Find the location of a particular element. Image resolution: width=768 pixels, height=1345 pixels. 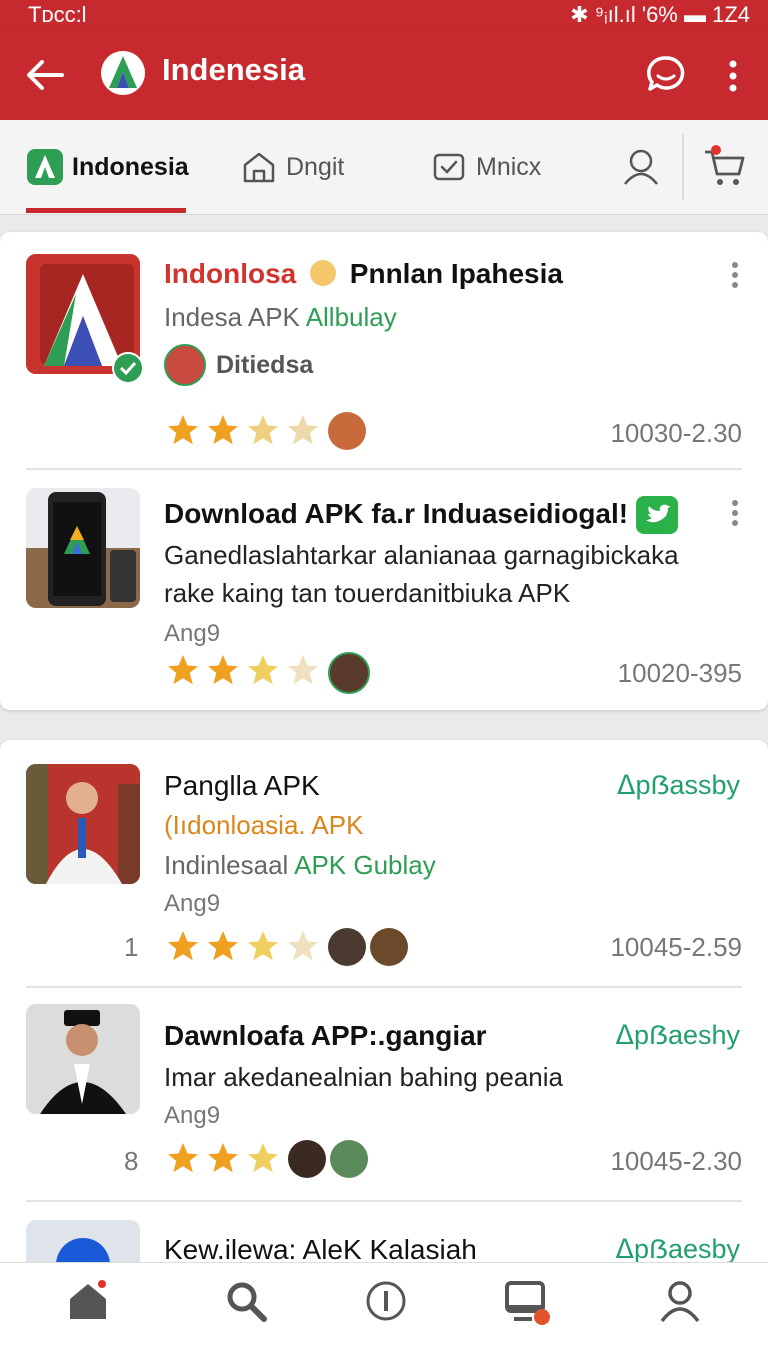

tab-indonesia-label: Indonesia is located at coordinates (130, 166).